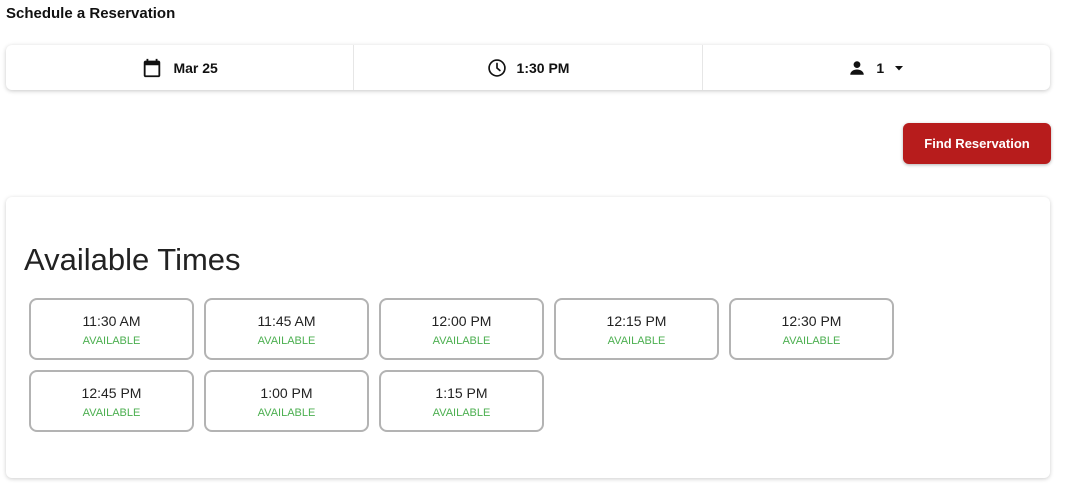  Describe the element at coordinates (111, 392) in the screenshot. I see `slot-time: 12:45 PM` at that location.